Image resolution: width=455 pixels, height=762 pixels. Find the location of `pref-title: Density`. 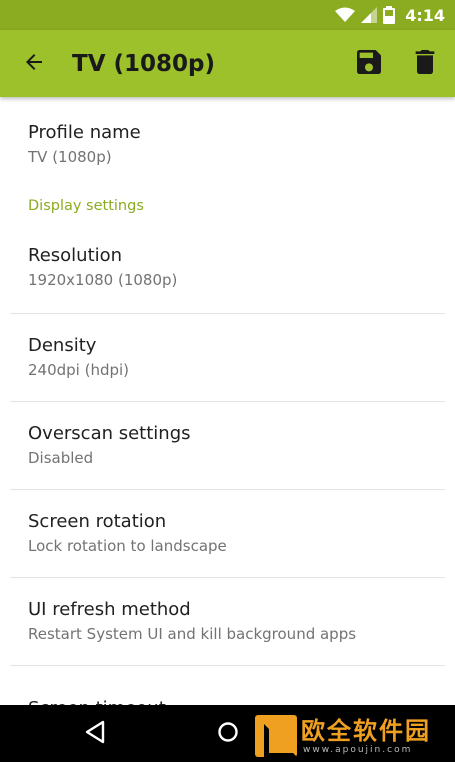

pref-title: Density is located at coordinates (62, 345).